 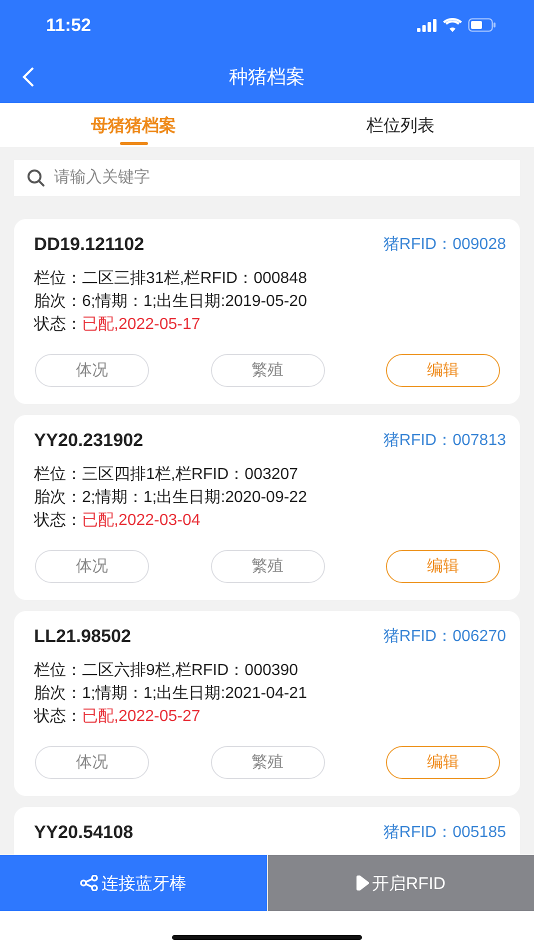 What do you see at coordinates (444, 244) in the screenshot?
I see `rfid-label: 猪RFID：009028` at bounding box center [444, 244].